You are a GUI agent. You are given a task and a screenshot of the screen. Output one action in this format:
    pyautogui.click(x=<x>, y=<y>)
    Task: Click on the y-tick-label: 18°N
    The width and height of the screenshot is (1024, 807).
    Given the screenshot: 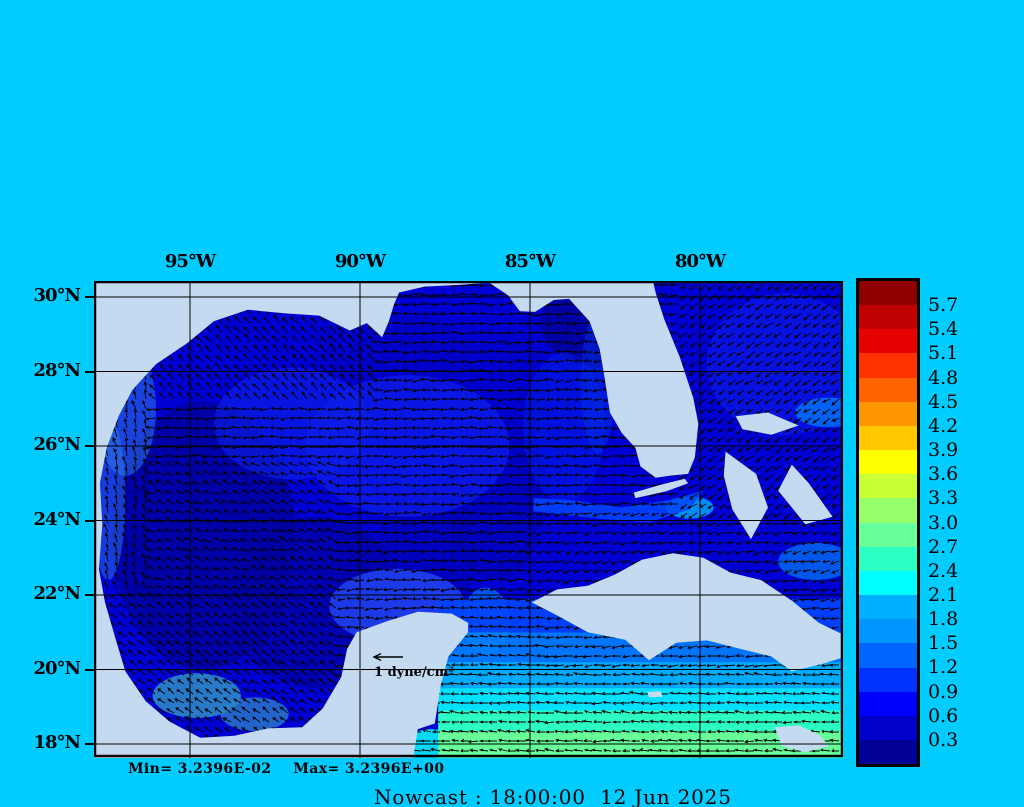 What is the action you would take?
    pyautogui.click(x=57, y=742)
    